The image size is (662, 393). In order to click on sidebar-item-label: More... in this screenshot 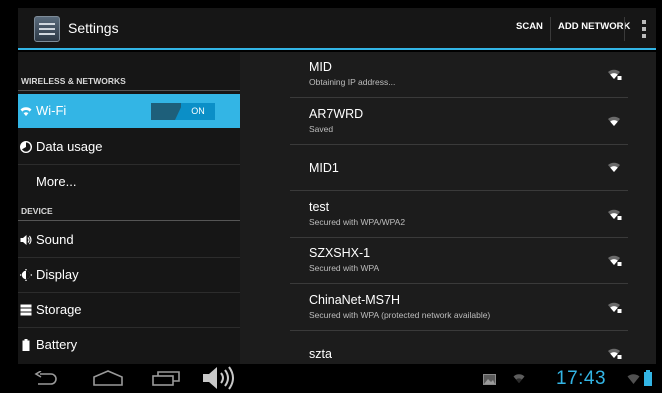, I will do `click(56, 181)`.